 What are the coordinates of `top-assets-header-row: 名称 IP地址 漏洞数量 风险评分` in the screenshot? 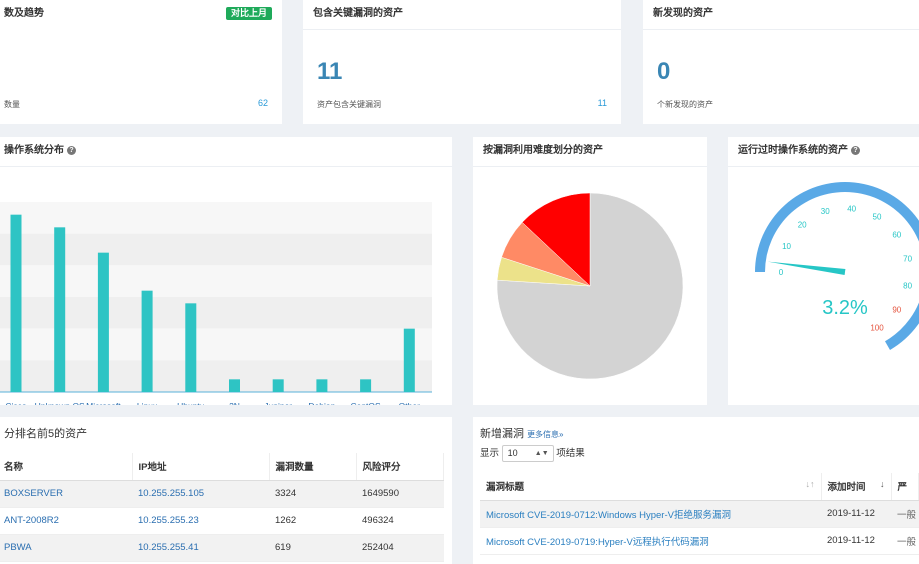 It's located at (222, 467).